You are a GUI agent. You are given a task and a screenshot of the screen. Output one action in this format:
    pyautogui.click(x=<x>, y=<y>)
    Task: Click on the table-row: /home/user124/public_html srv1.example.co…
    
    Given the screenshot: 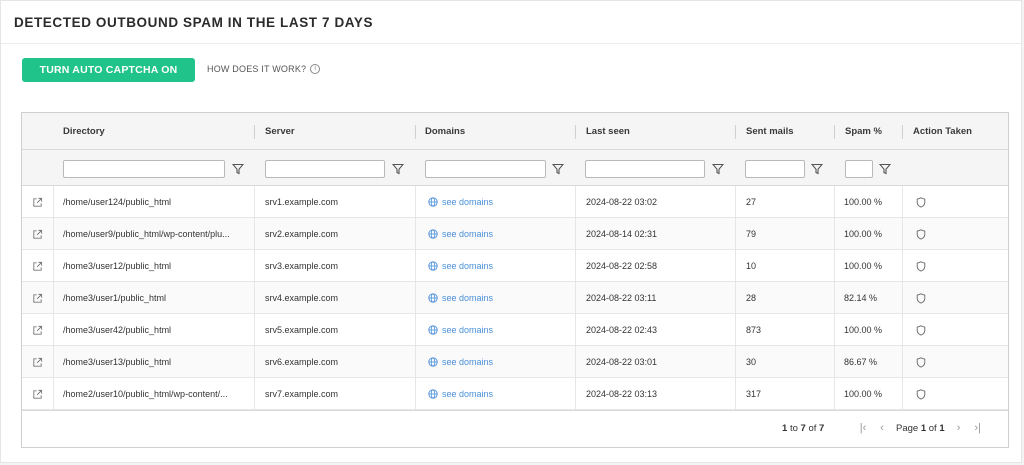 What is the action you would take?
    pyautogui.click(x=515, y=202)
    